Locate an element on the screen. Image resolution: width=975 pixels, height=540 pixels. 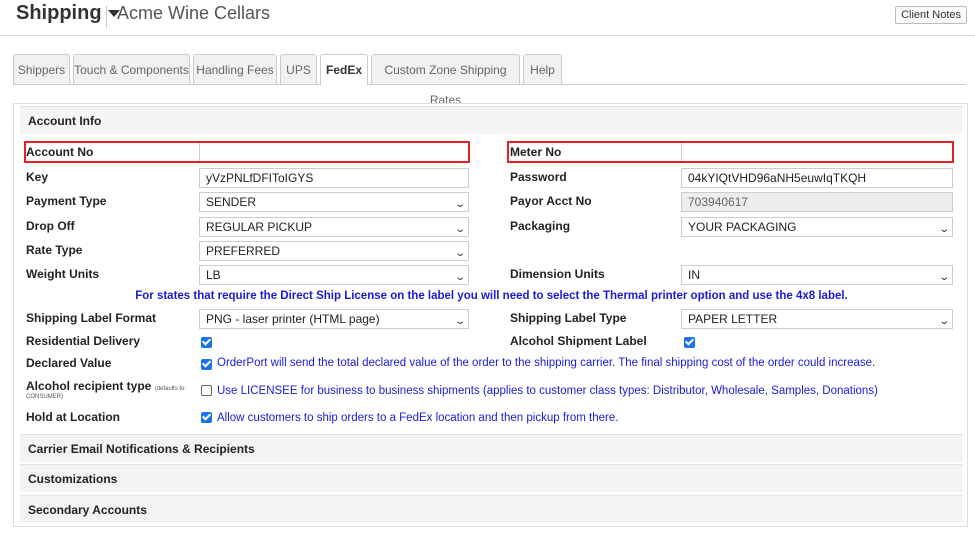
payor-acct-no-label: Payor Acct No is located at coordinates (551, 201).